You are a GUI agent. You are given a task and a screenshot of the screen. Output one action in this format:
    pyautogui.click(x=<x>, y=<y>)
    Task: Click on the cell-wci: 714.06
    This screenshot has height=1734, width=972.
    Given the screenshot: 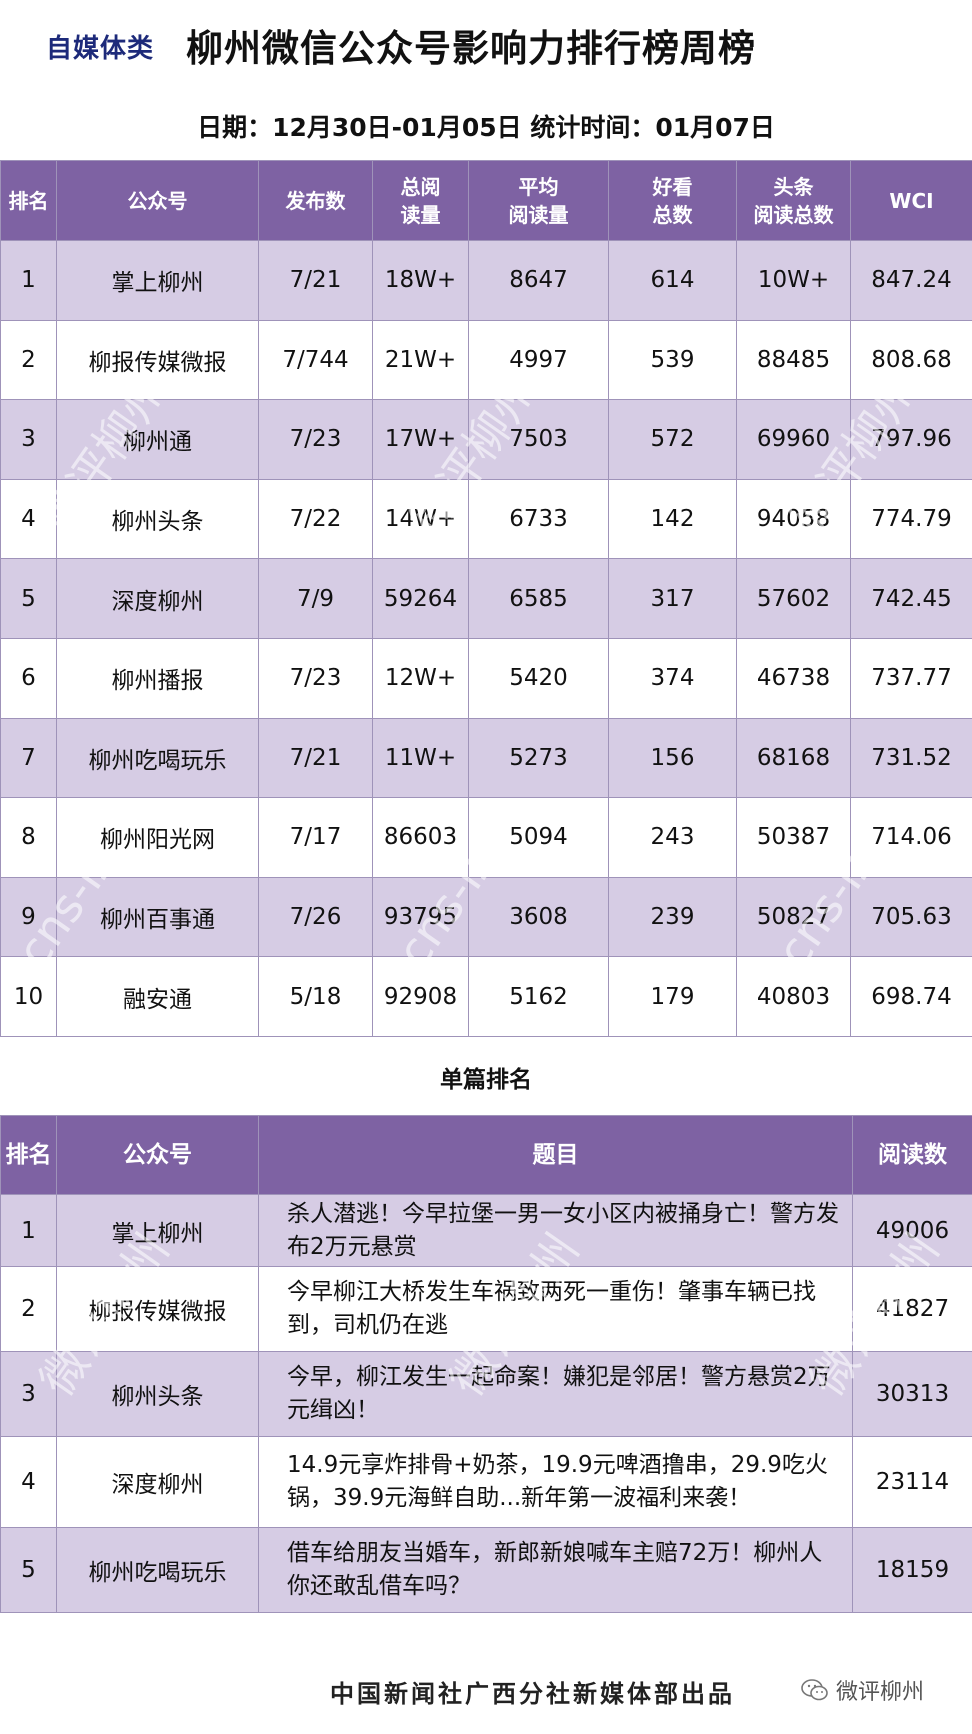 What is the action you would take?
    pyautogui.click(x=911, y=837)
    